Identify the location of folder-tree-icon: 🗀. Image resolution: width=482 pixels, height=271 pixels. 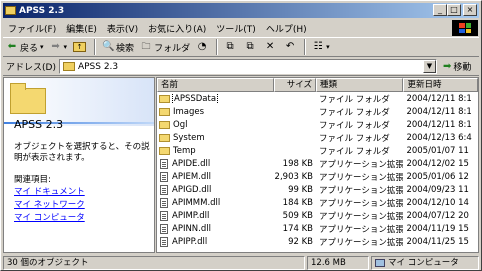
(146, 47).